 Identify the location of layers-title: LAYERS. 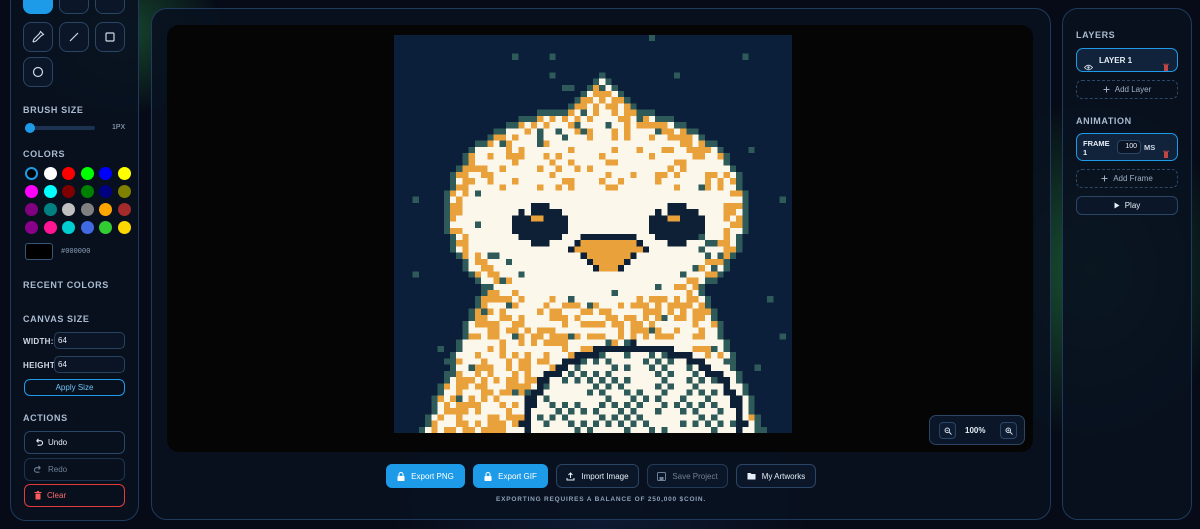
(1096, 35).